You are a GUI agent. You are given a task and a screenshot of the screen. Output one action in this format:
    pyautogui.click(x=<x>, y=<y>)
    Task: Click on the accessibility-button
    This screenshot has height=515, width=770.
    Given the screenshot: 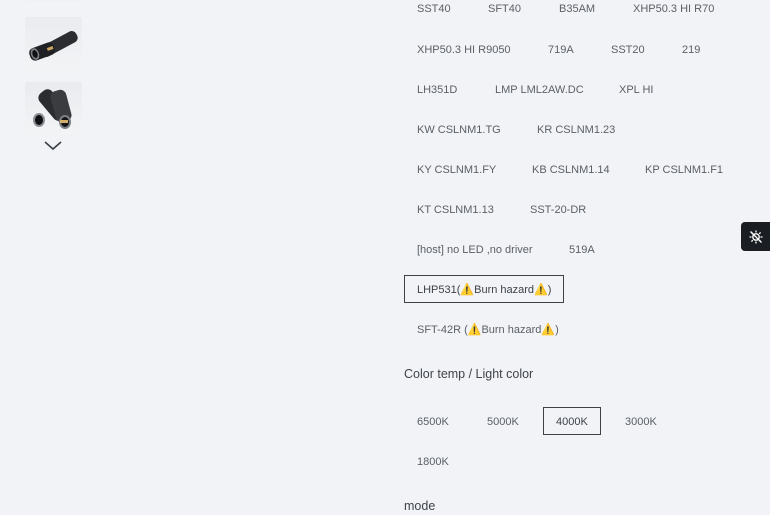 What is the action you would take?
    pyautogui.click(x=755, y=236)
    